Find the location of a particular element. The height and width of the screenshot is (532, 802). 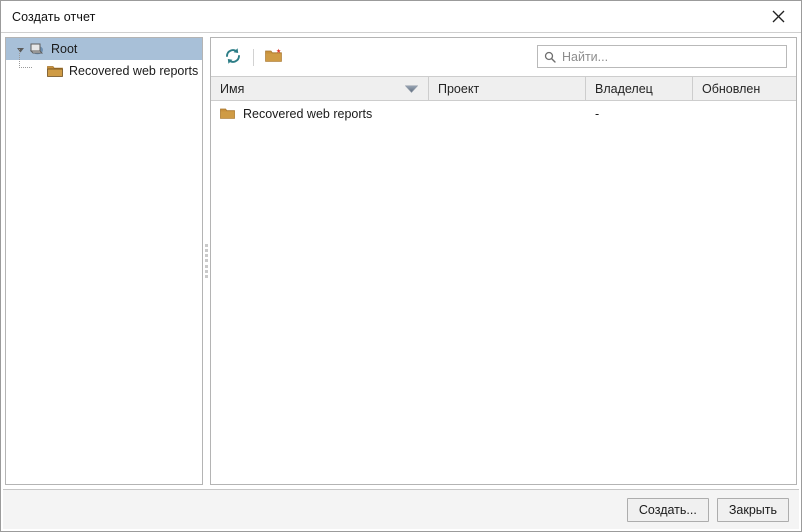

new-folder-icon is located at coordinates (274, 57).